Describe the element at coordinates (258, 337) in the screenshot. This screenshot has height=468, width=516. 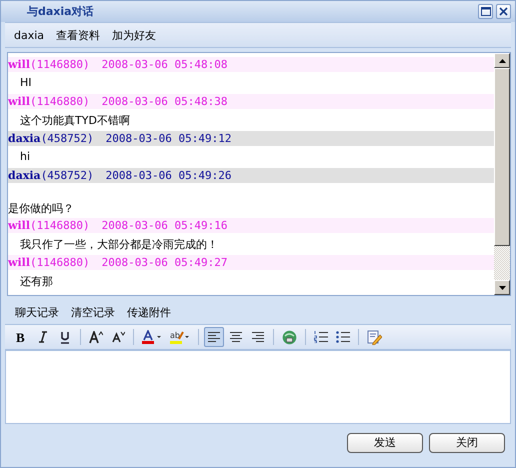
I see `align-right-icon` at that location.